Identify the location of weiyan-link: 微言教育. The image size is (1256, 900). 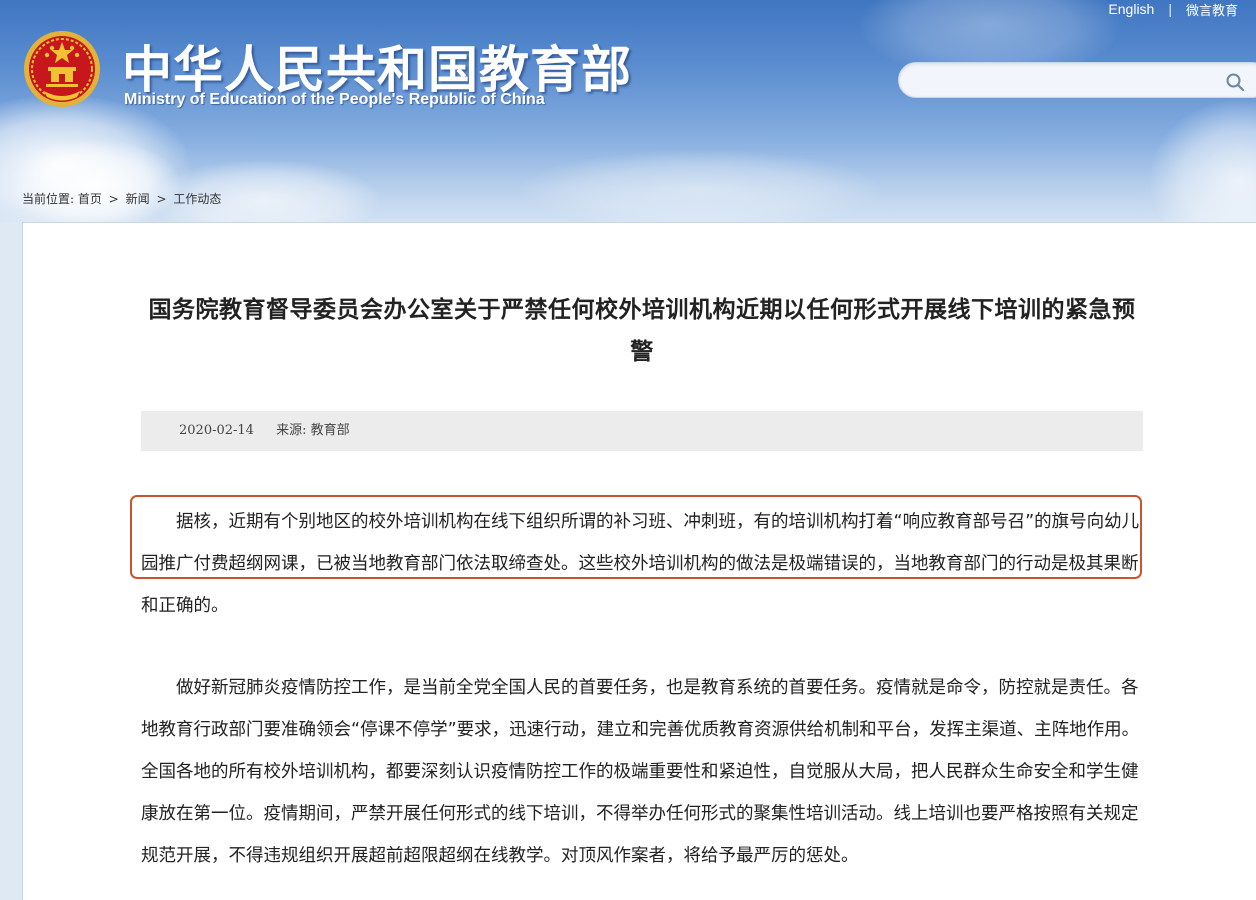
(1212, 9).